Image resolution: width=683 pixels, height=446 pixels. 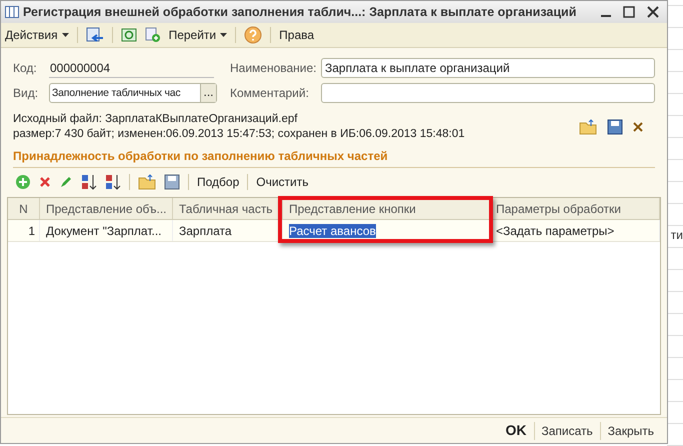 I want to click on goto-menu: Перейти, so click(x=198, y=35).